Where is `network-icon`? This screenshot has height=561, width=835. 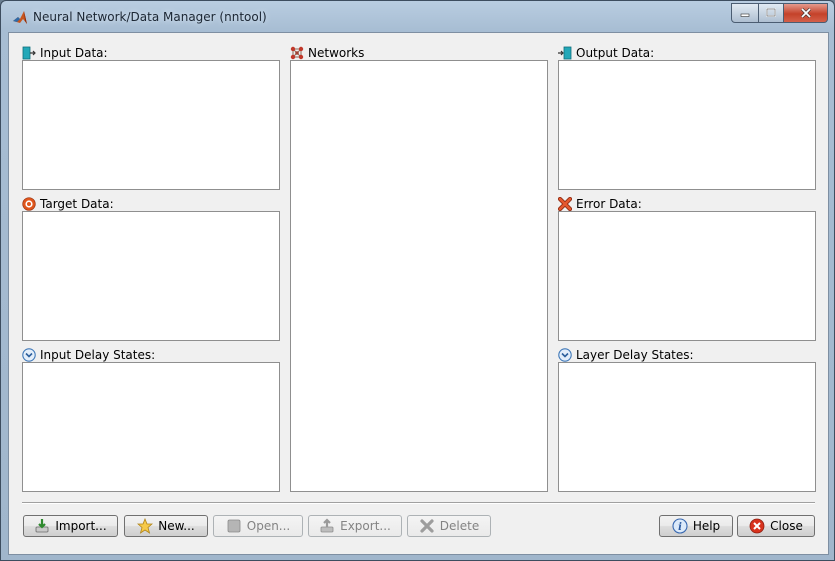 network-icon is located at coordinates (297, 53).